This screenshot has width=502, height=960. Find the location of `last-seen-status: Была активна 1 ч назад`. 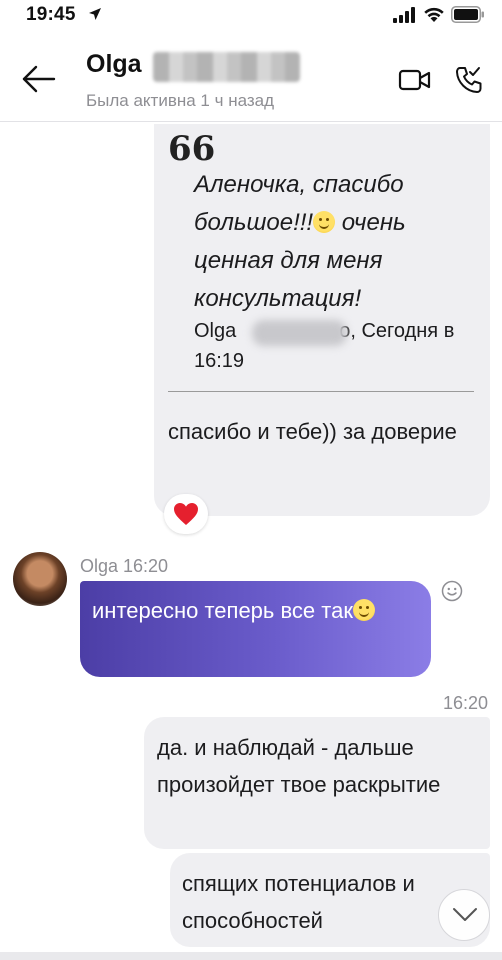

last-seen-status: Была активна 1 ч назад is located at coordinates (180, 100).